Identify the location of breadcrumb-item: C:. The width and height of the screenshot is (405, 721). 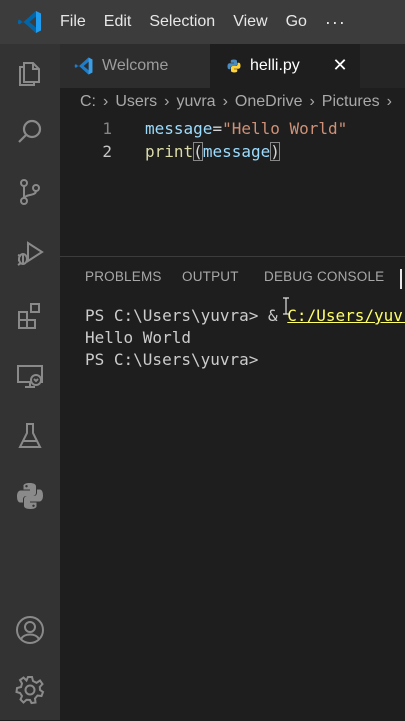
(88, 102).